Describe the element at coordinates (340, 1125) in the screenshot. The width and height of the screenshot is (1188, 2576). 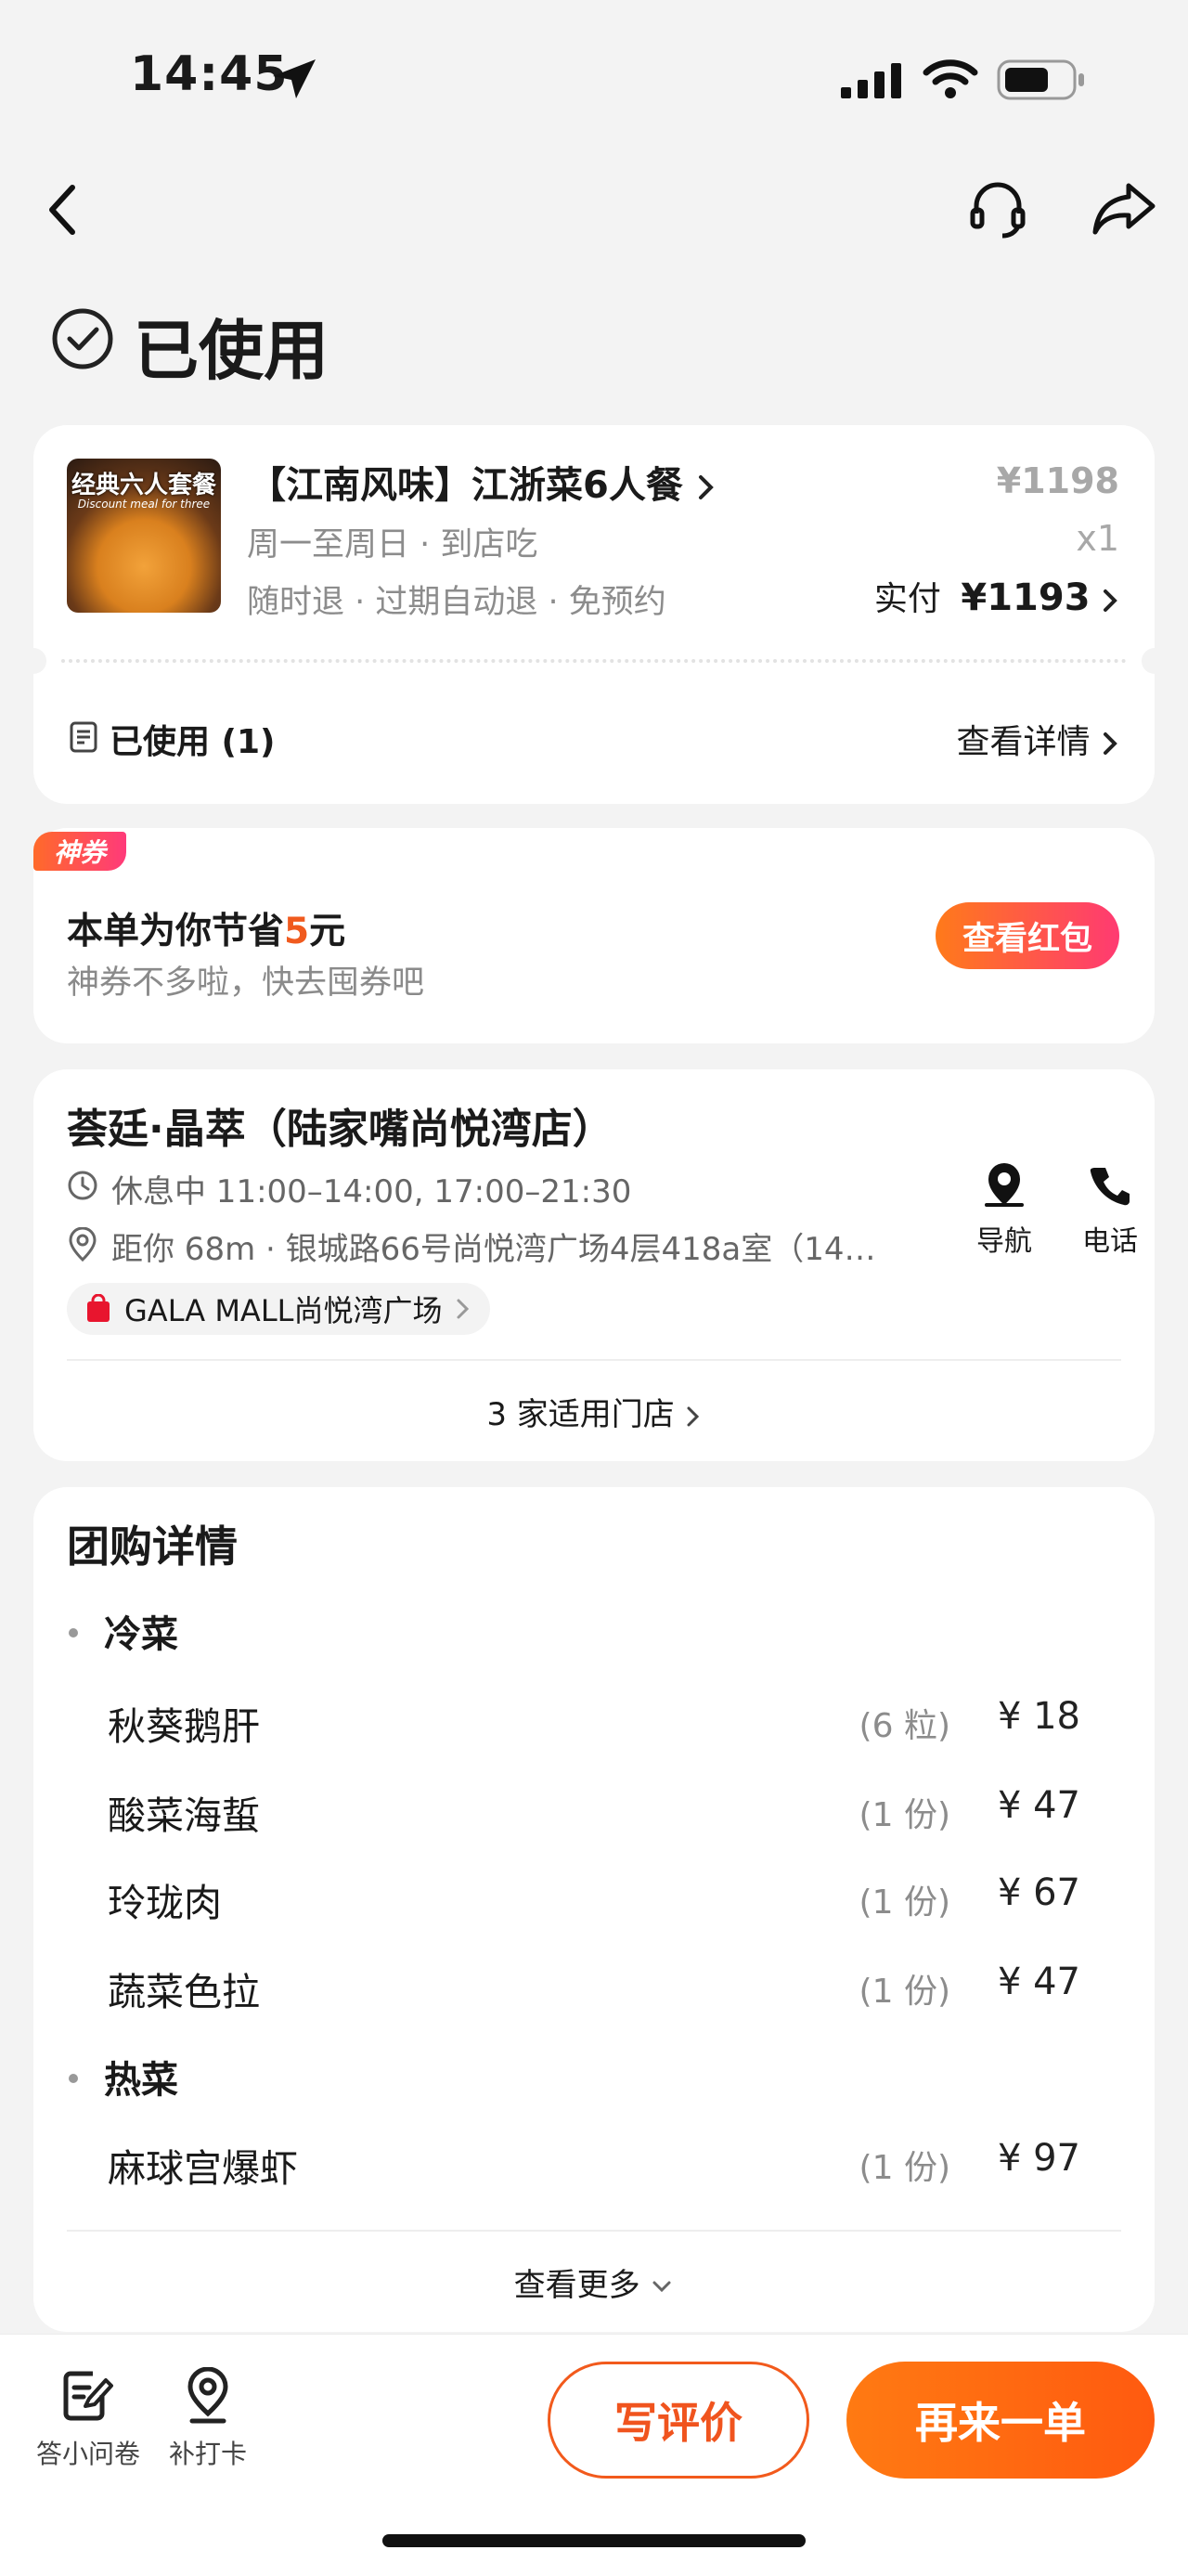
I see `store-name: 荟廷·晶萃（陆家嘴尚悦湾店）` at that location.